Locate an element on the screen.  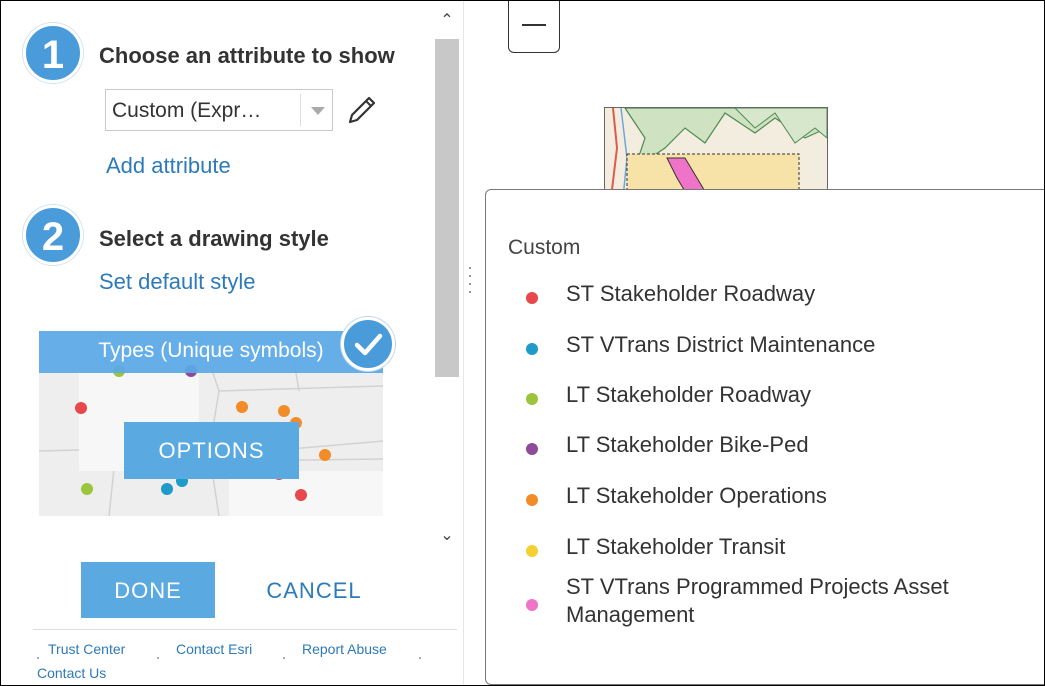
options-button: OPTIONS is located at coordinates (211, 450).